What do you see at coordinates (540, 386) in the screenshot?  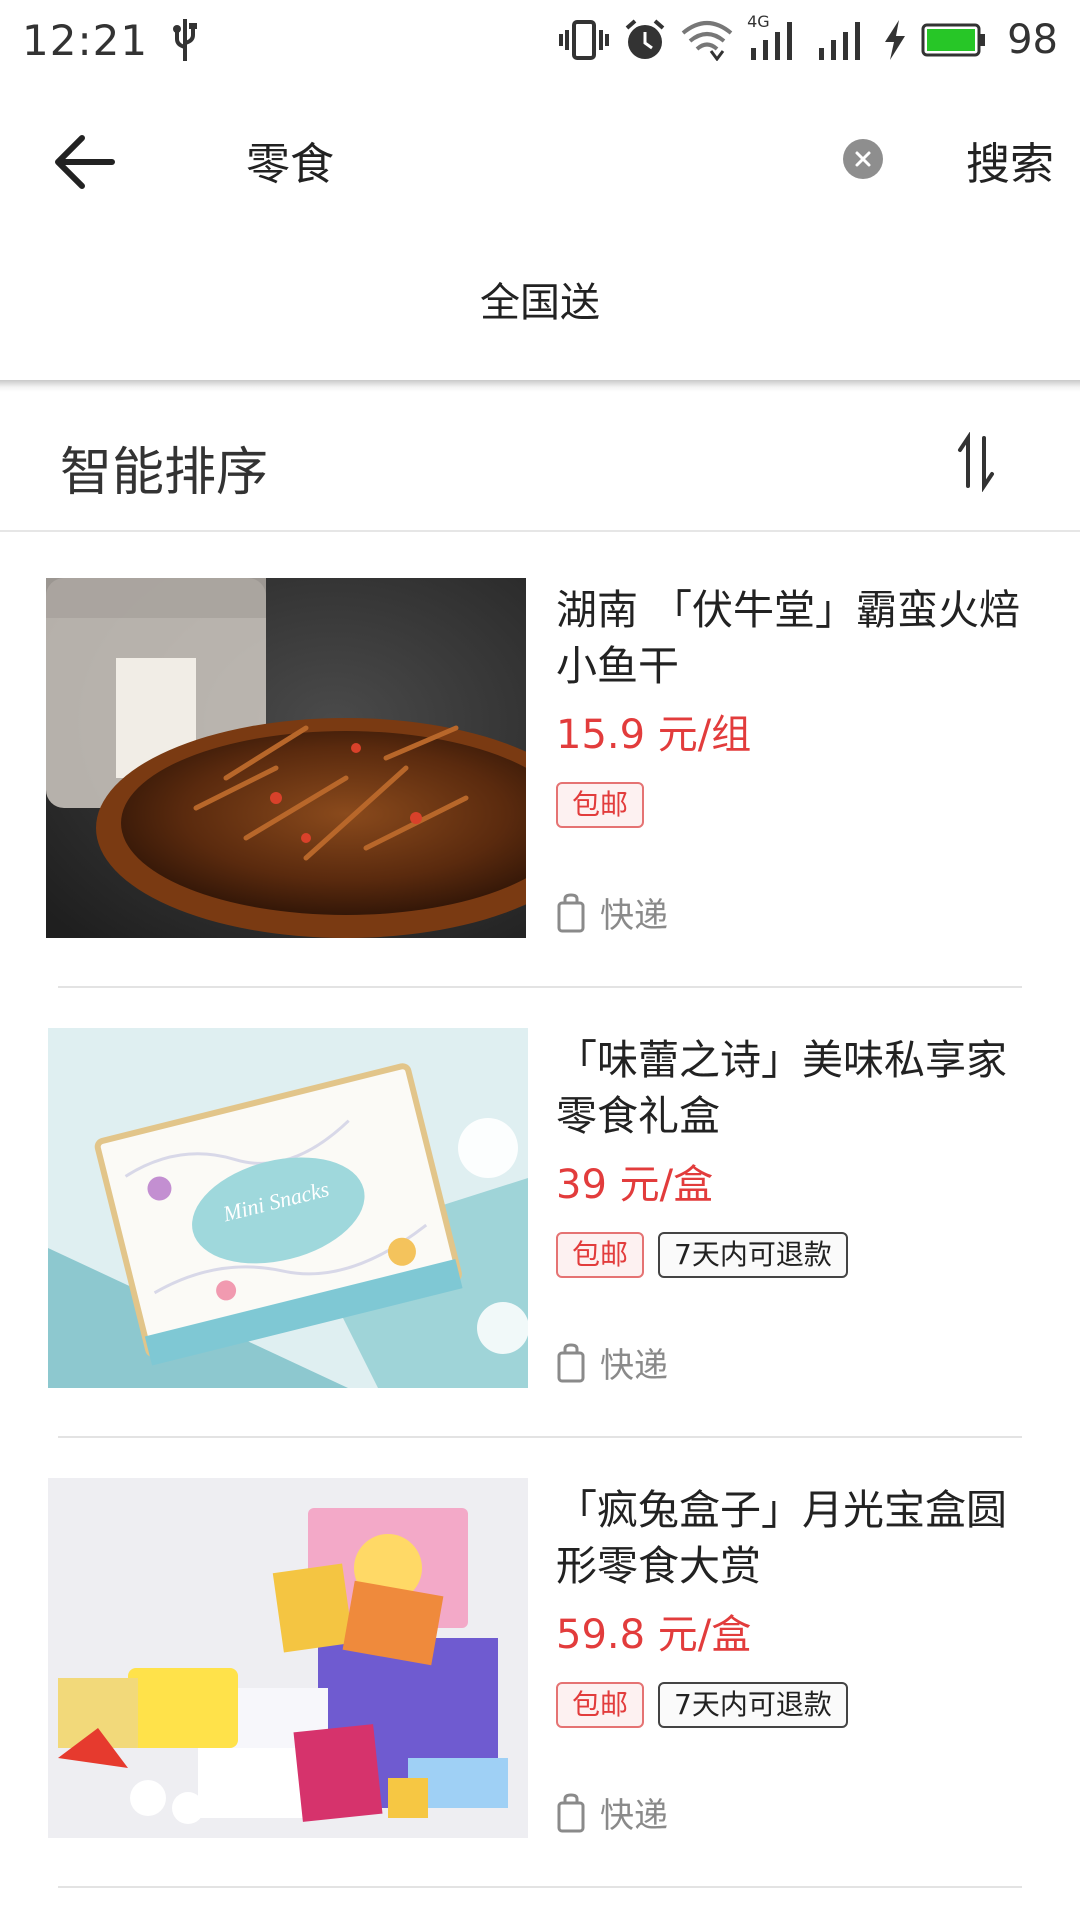 I see `header-divider` at bounding box center [540, 386].